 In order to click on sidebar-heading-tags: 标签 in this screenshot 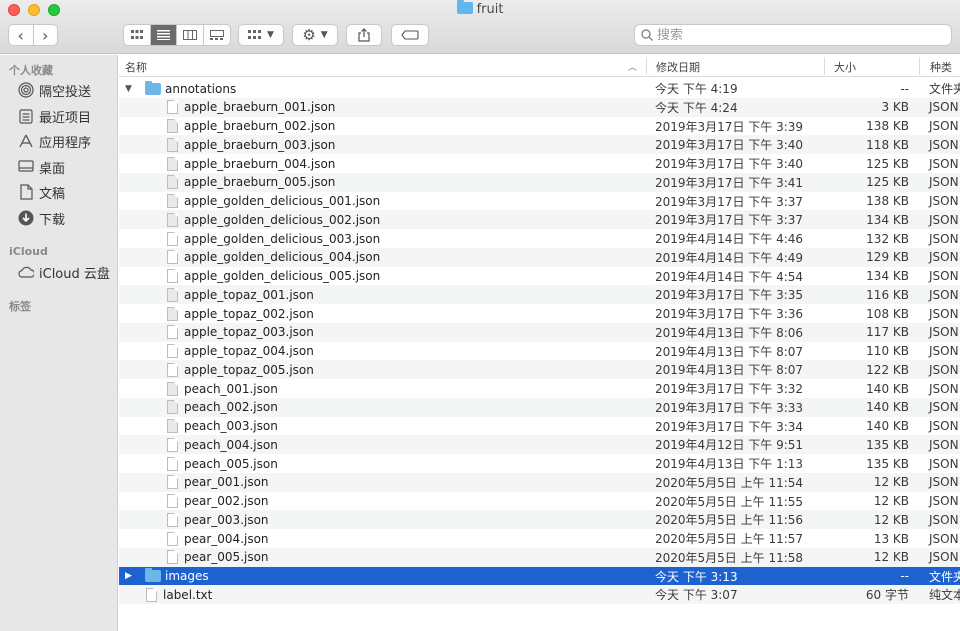, I will do `click(20, 306)`.